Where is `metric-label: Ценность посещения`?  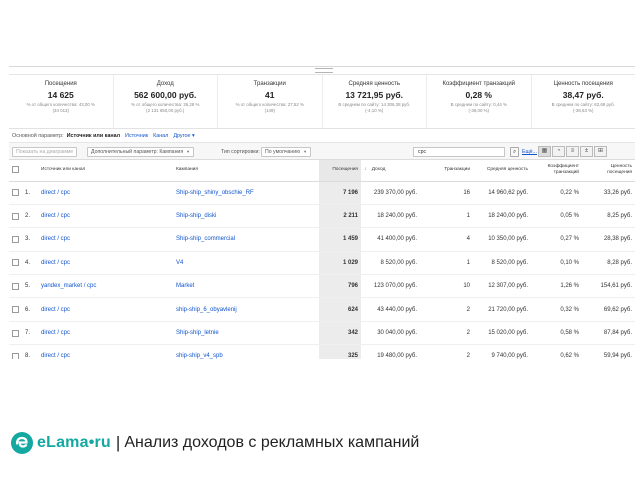 metric-label: Ценность посещения is located at coordinates (583, 84).